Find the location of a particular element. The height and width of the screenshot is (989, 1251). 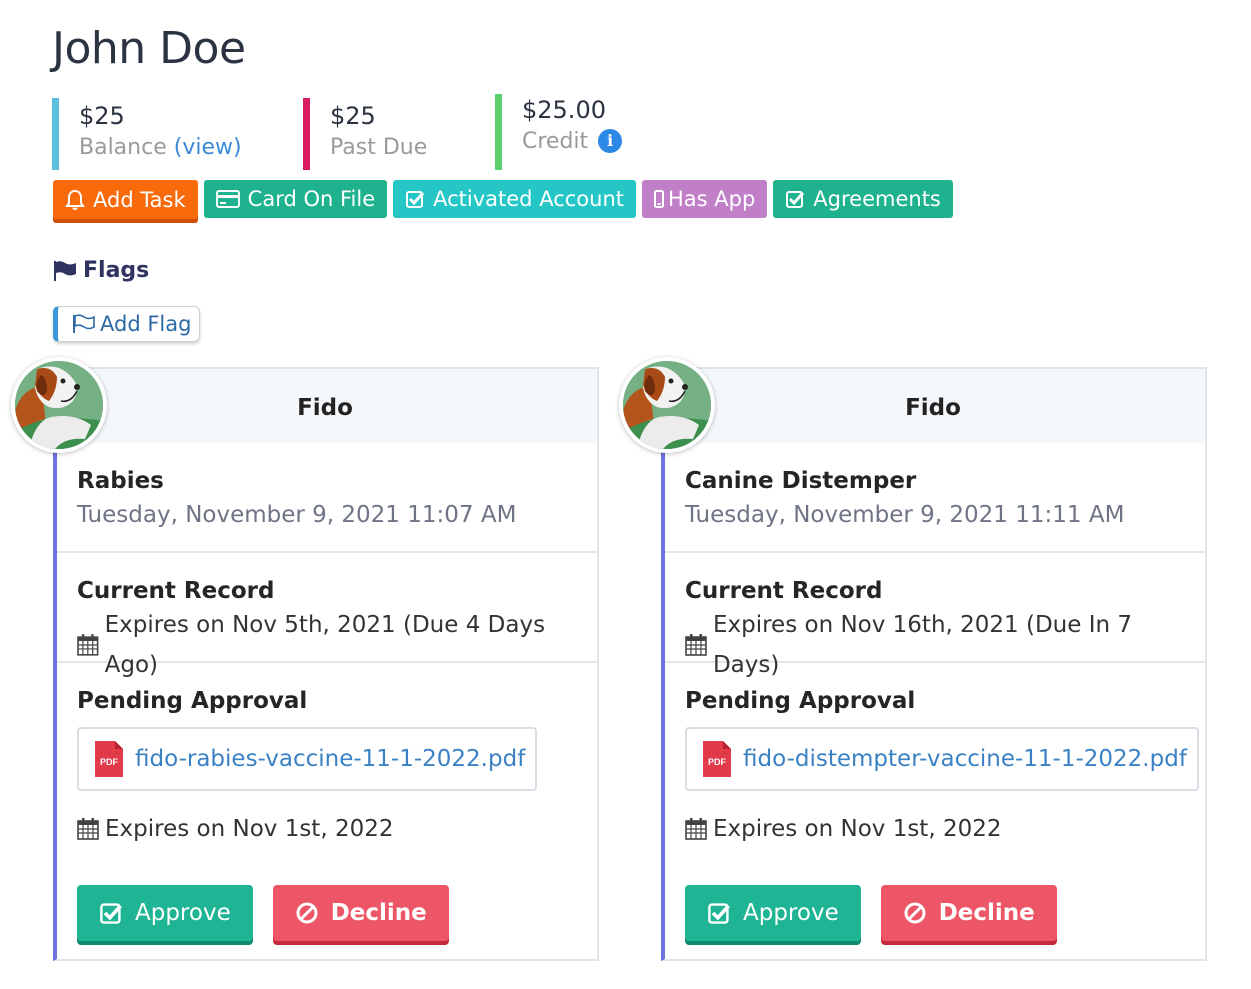

agreements-label: Agreements is located at coordinates (877, 199).